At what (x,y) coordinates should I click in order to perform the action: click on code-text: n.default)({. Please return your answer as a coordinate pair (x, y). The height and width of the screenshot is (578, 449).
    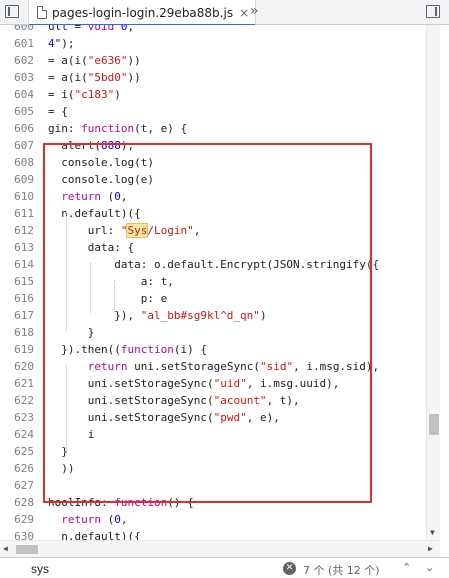
    Looking at the image, I should click on (94, 535).